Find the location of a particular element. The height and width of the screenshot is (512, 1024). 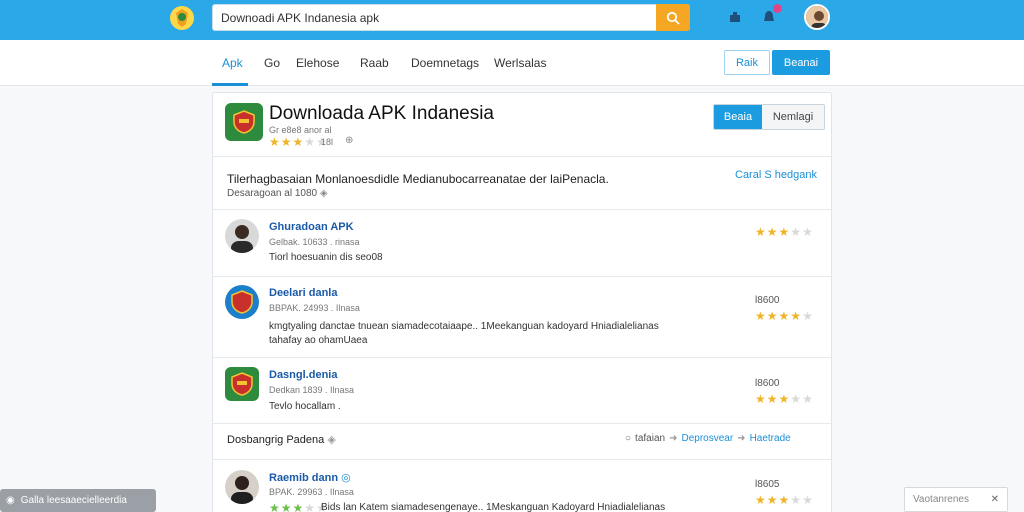

search-icon is located at coordinates (673, 18).